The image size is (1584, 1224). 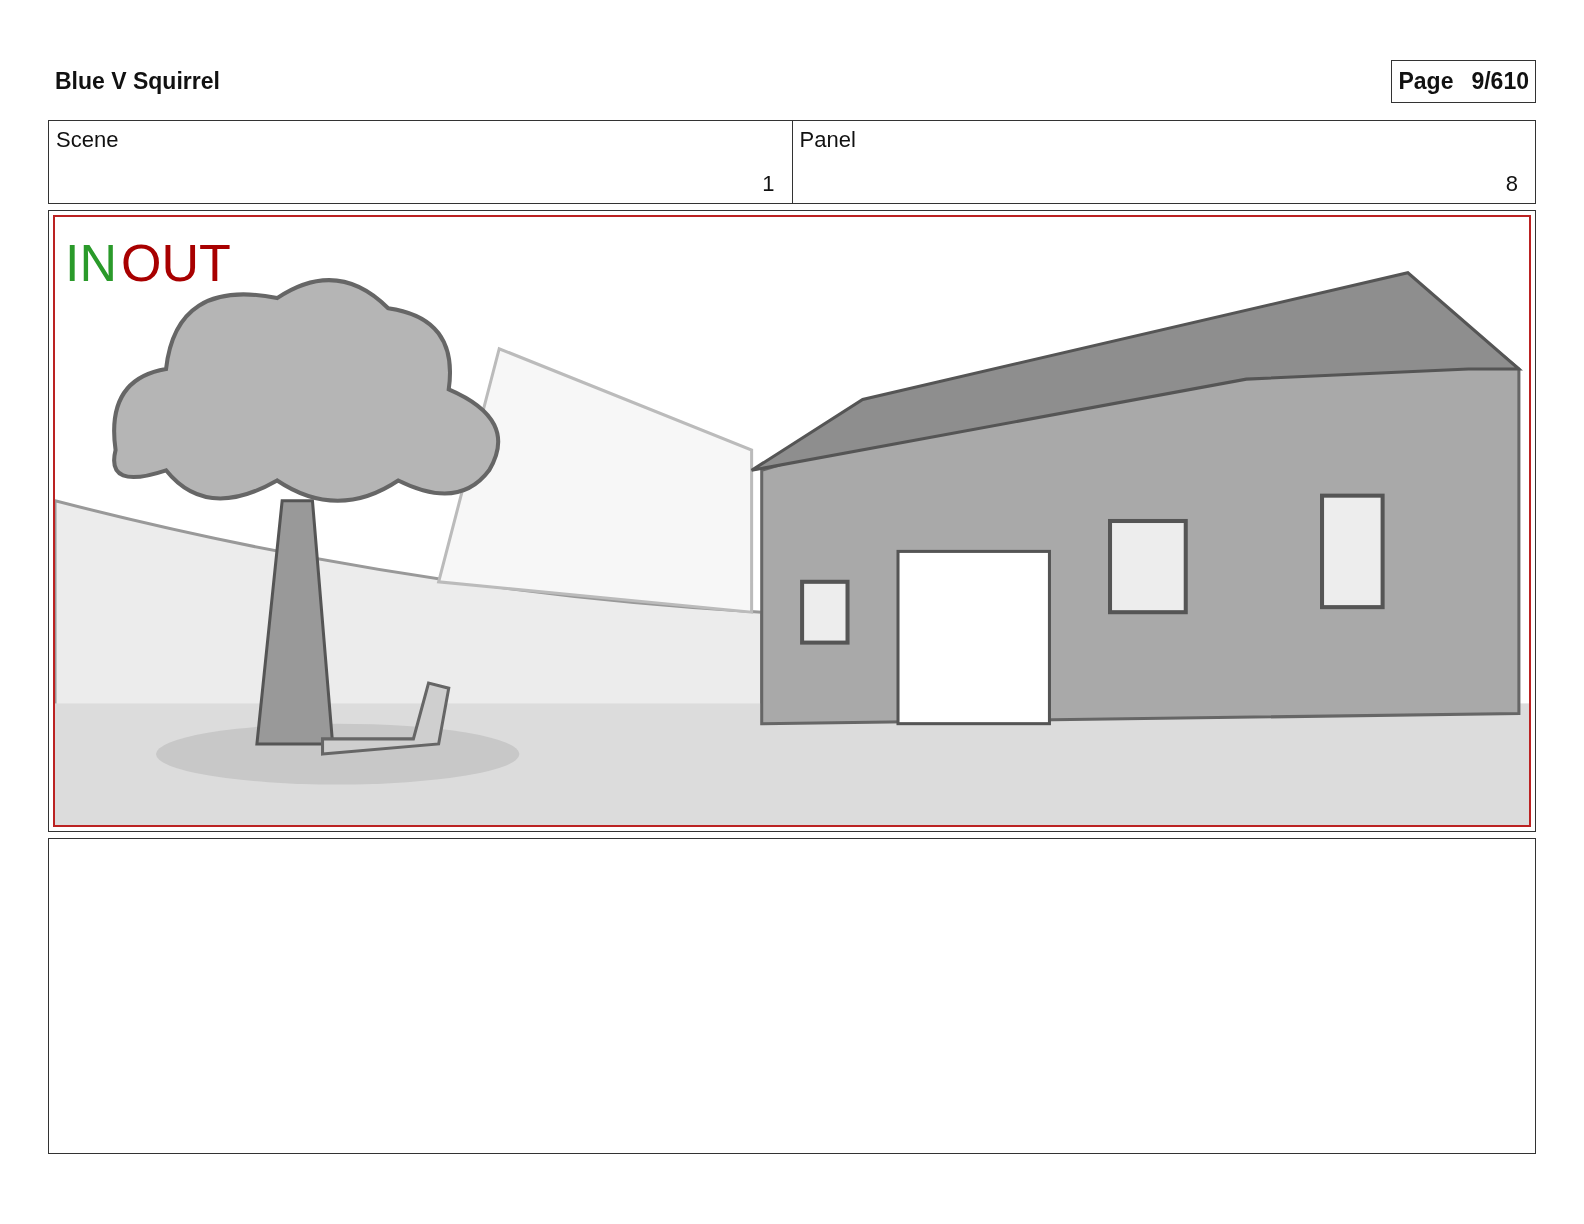 I want to click on page-counter: Page 9/610, so click(x=1463, y=81).